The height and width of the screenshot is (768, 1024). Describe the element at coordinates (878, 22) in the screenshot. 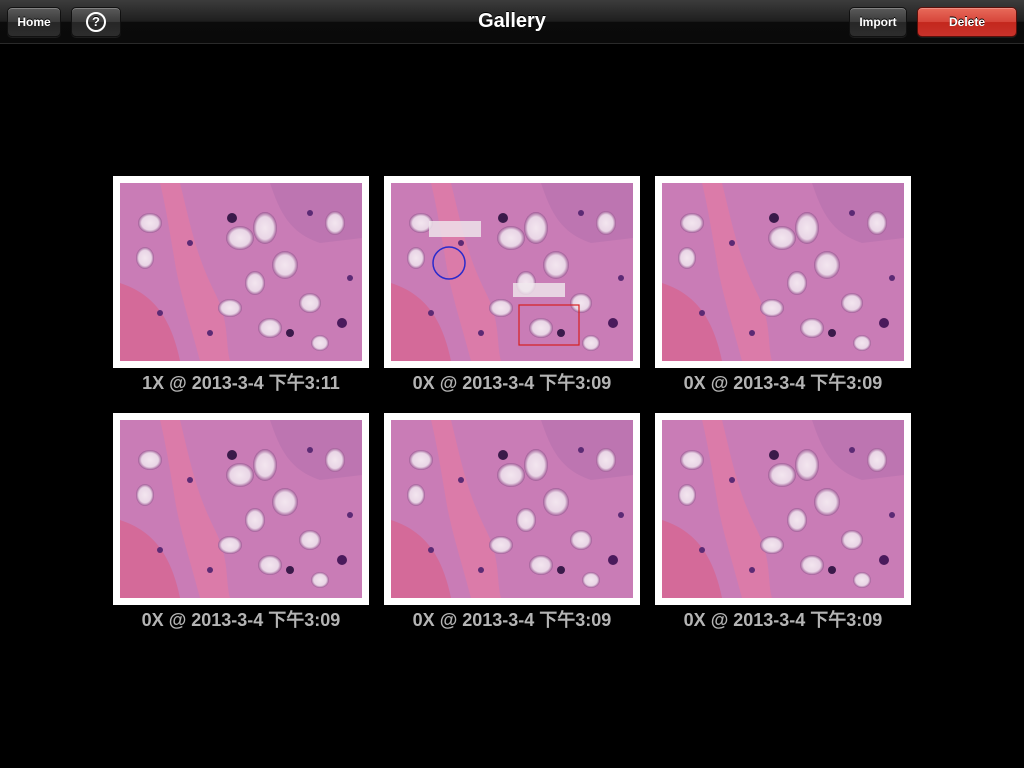

I see `import-button: Import` at that location.